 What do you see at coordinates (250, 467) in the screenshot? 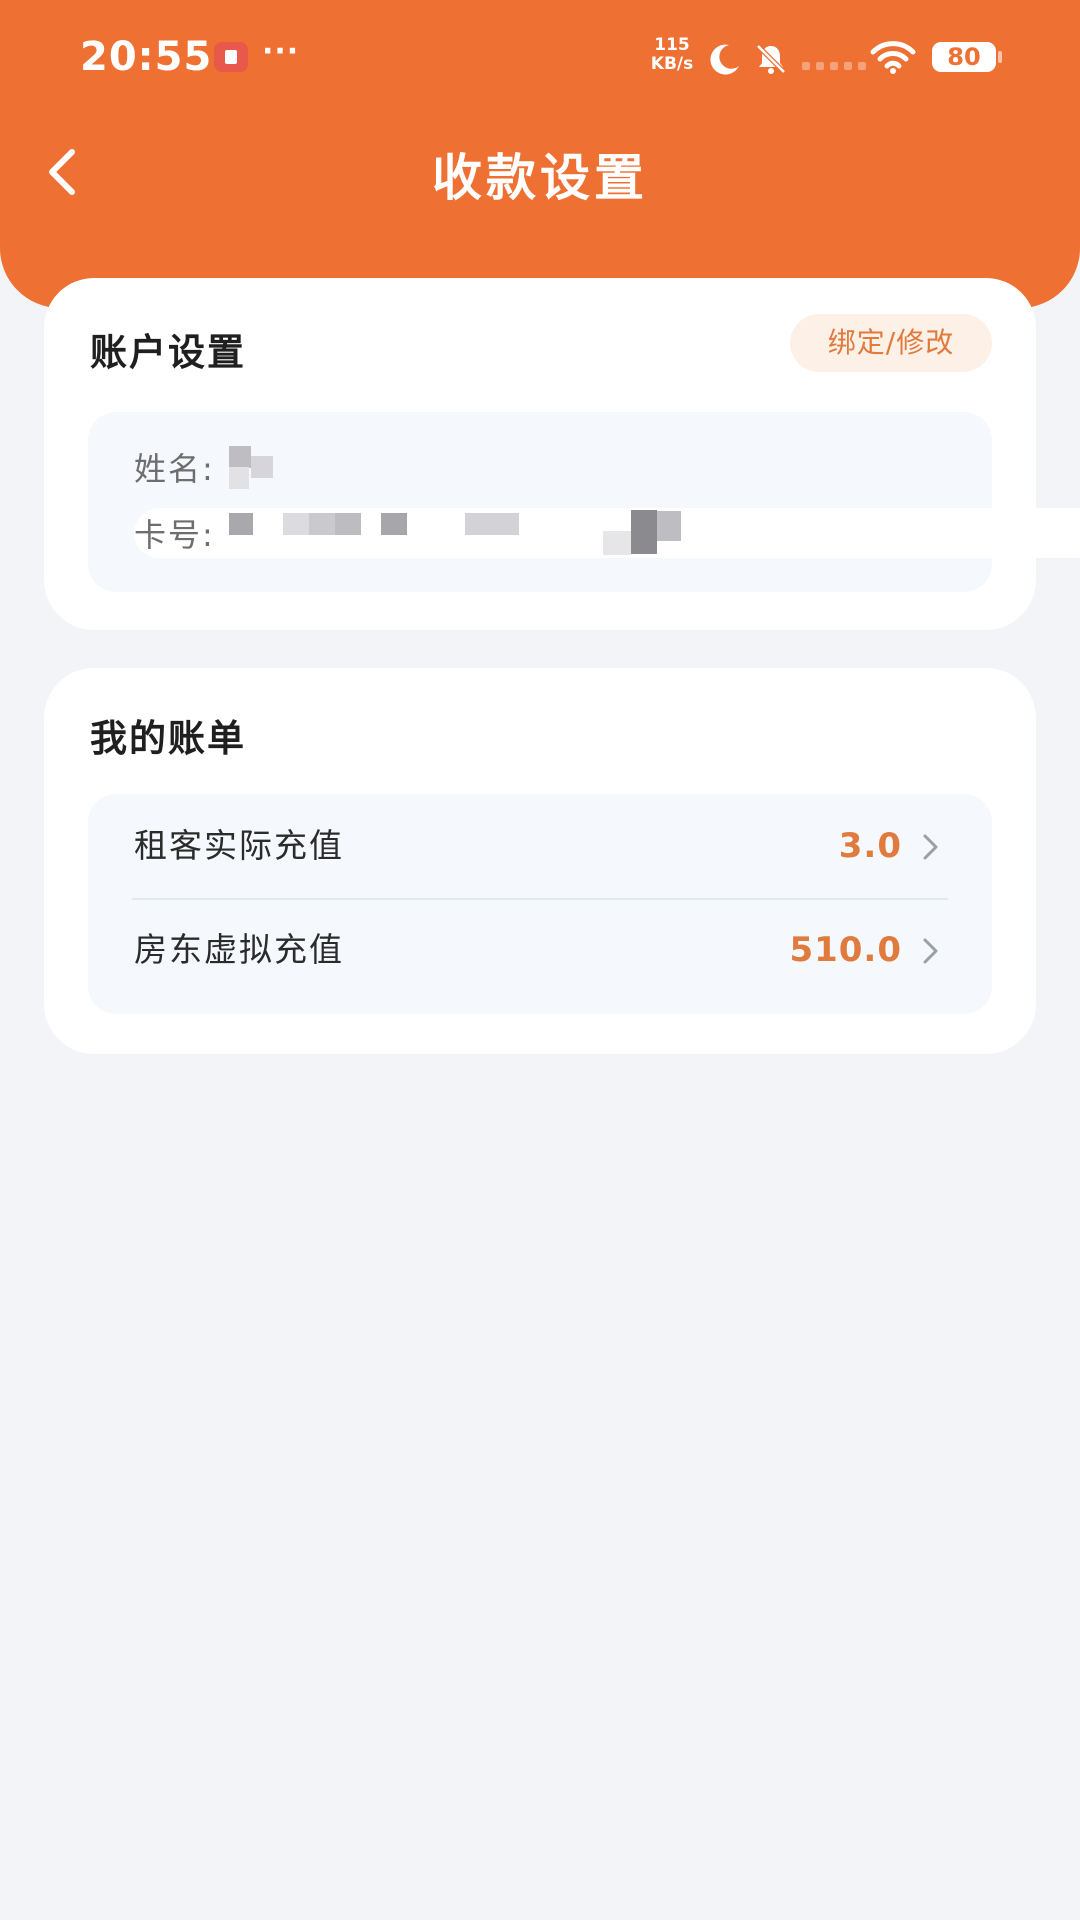
I see `name-redacted` at bounding box center [250, 467].